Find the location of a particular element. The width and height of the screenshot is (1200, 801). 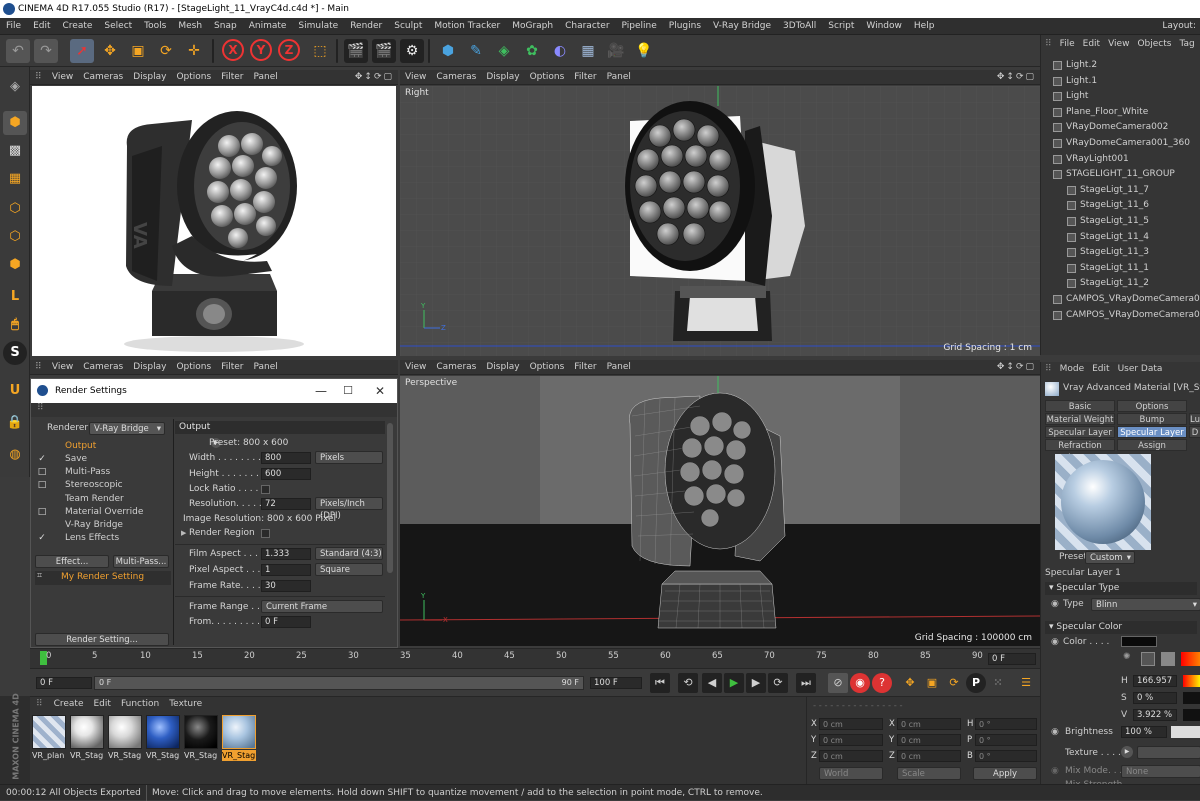

material-swatch: VR_plan is located at coordinates (49, 738).